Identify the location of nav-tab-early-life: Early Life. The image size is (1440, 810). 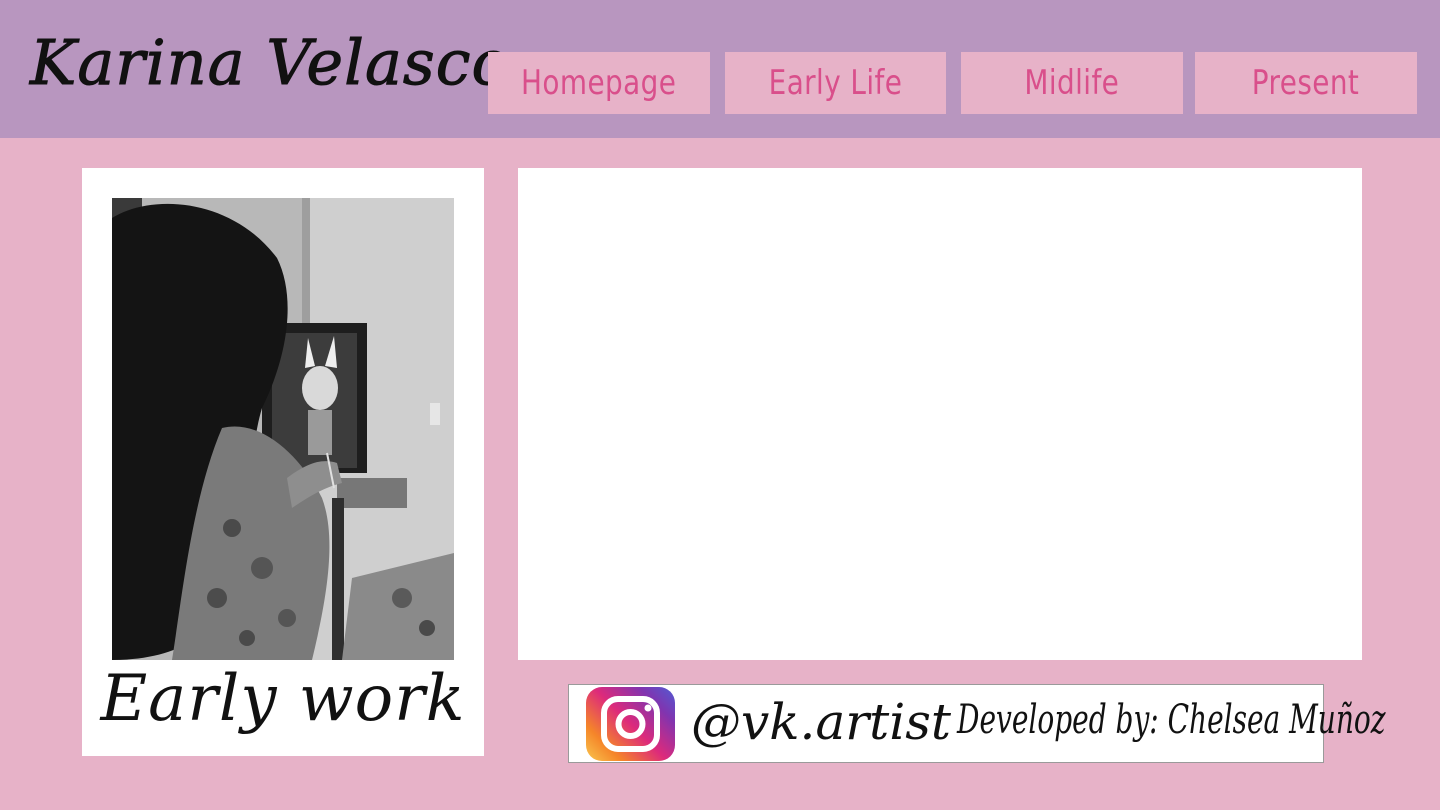
(835, 83).